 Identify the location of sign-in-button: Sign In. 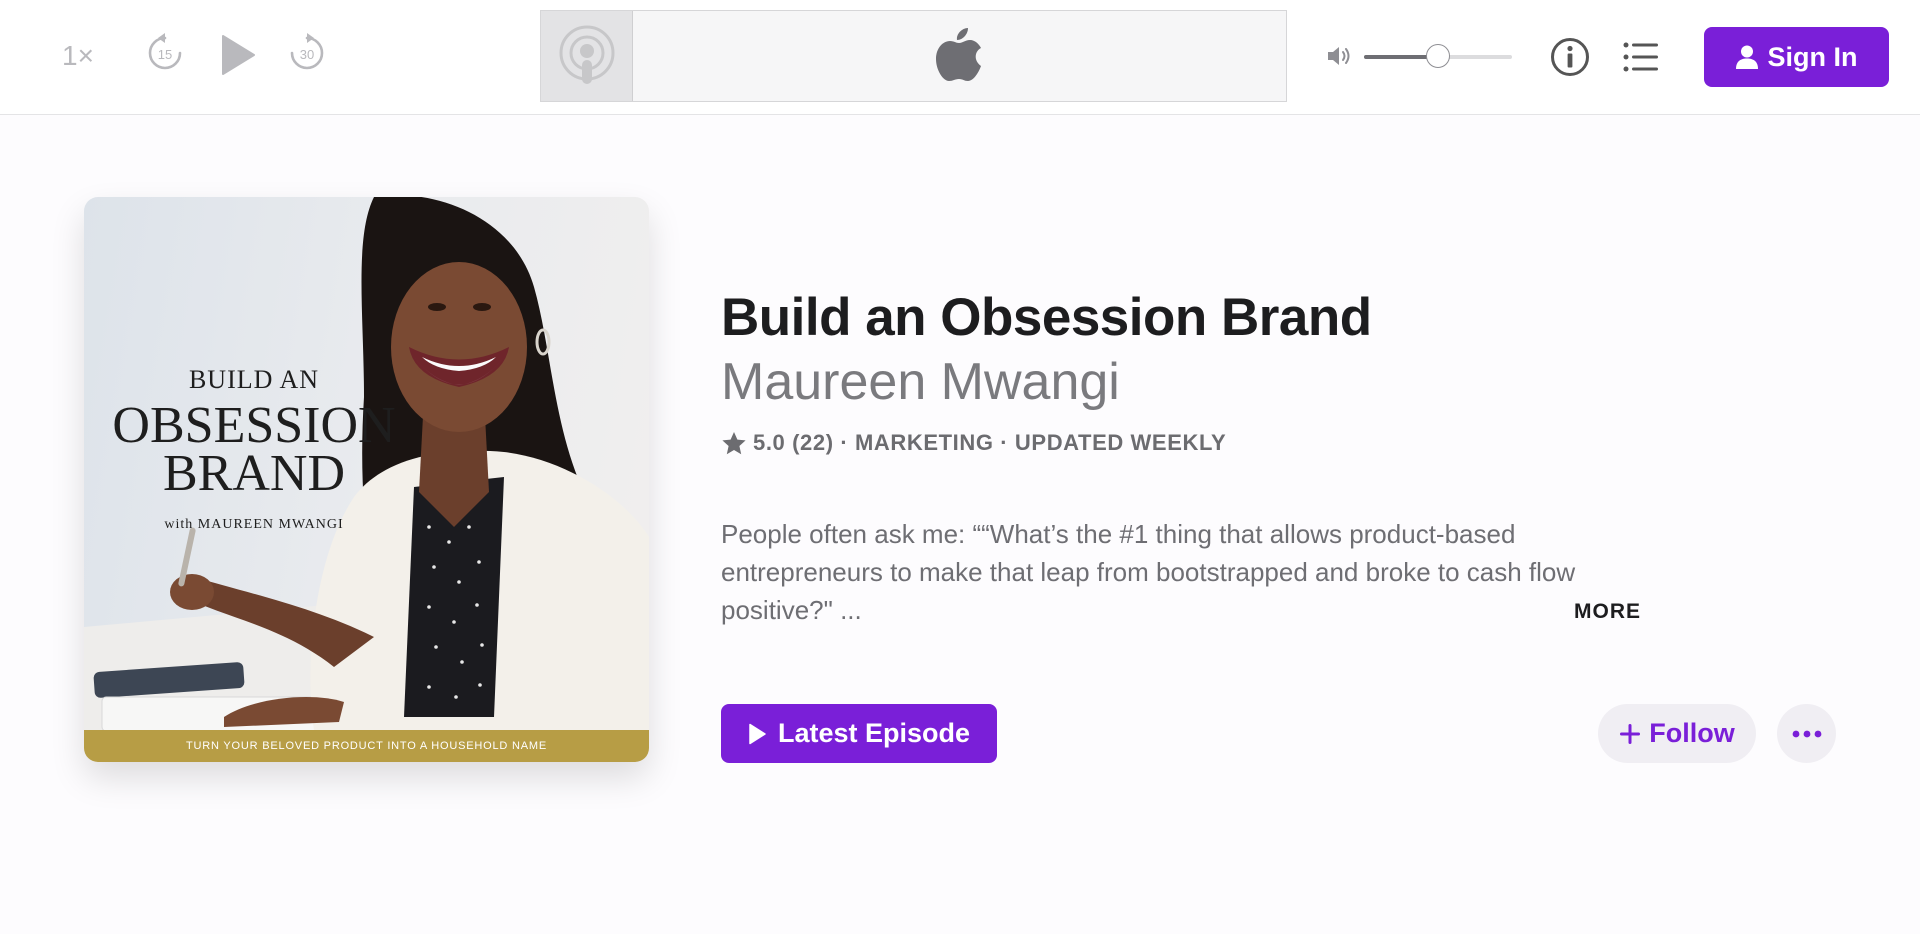
(1796, 57).